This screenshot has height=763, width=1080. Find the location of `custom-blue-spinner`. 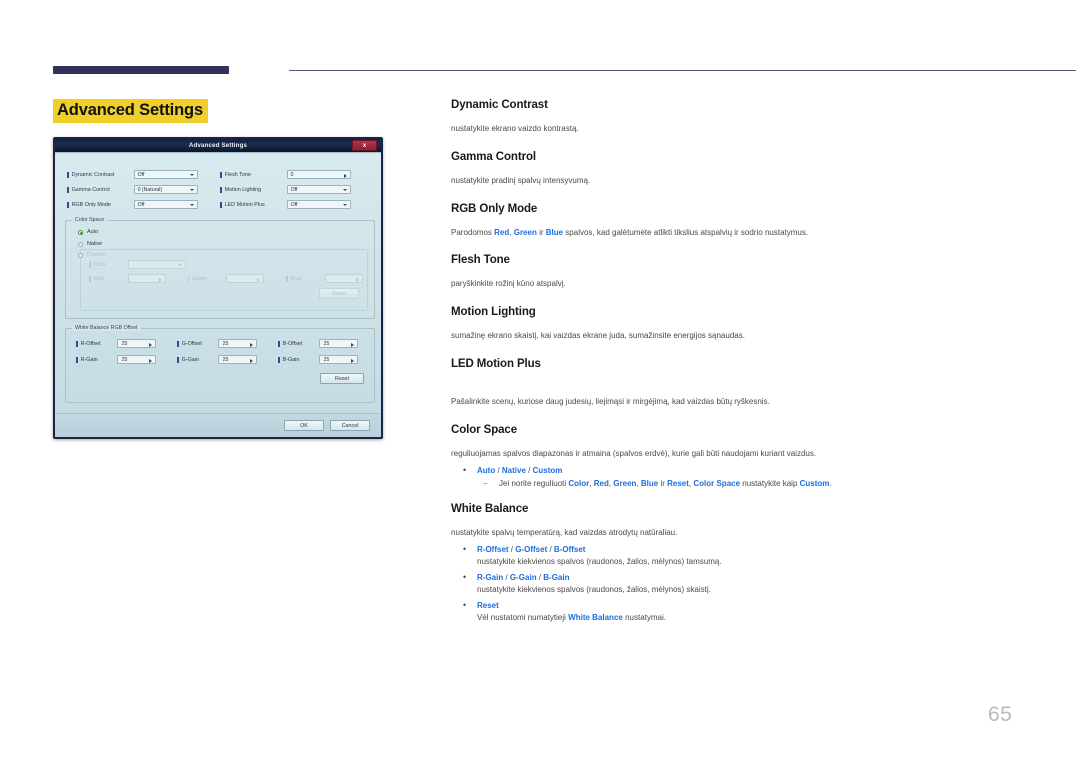

custom-blue-spinner is located at coordinates (343, 278).